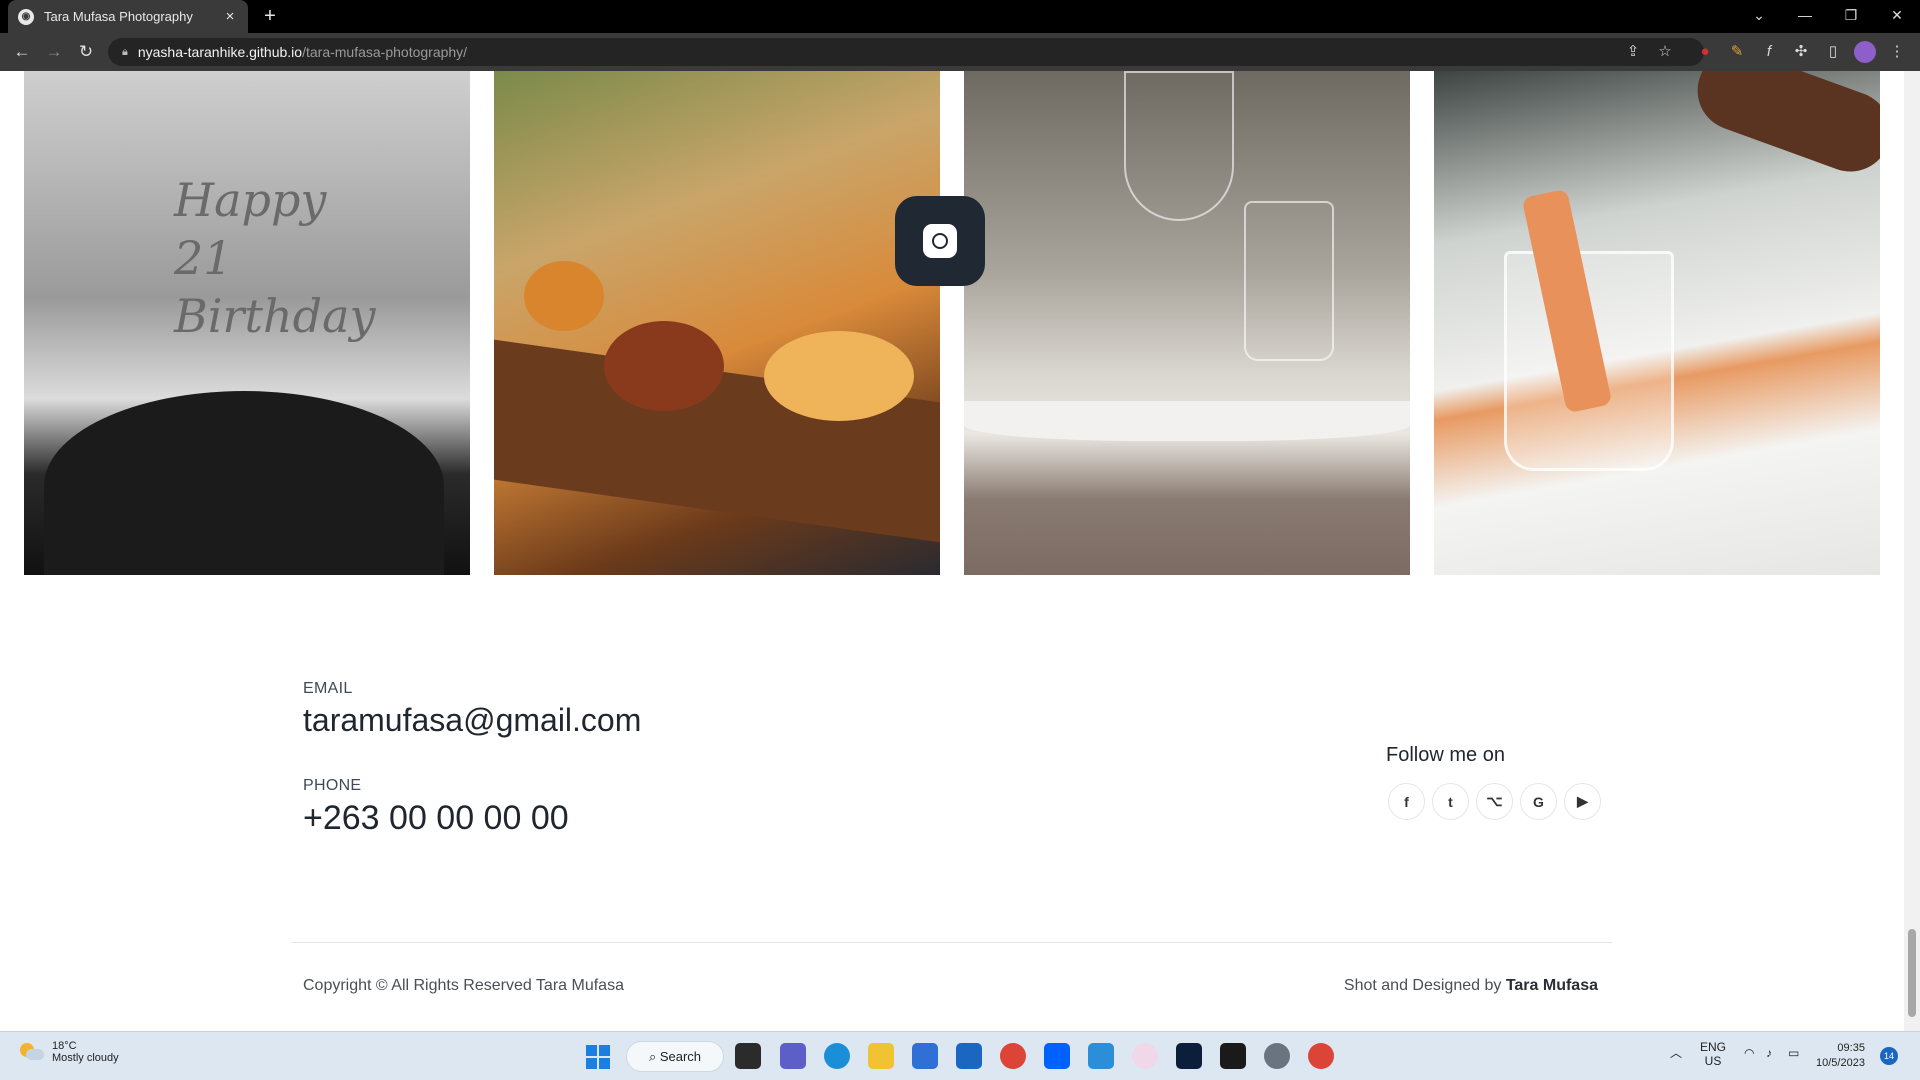  I want to click on itunes-icon, so click(1145, 1056).